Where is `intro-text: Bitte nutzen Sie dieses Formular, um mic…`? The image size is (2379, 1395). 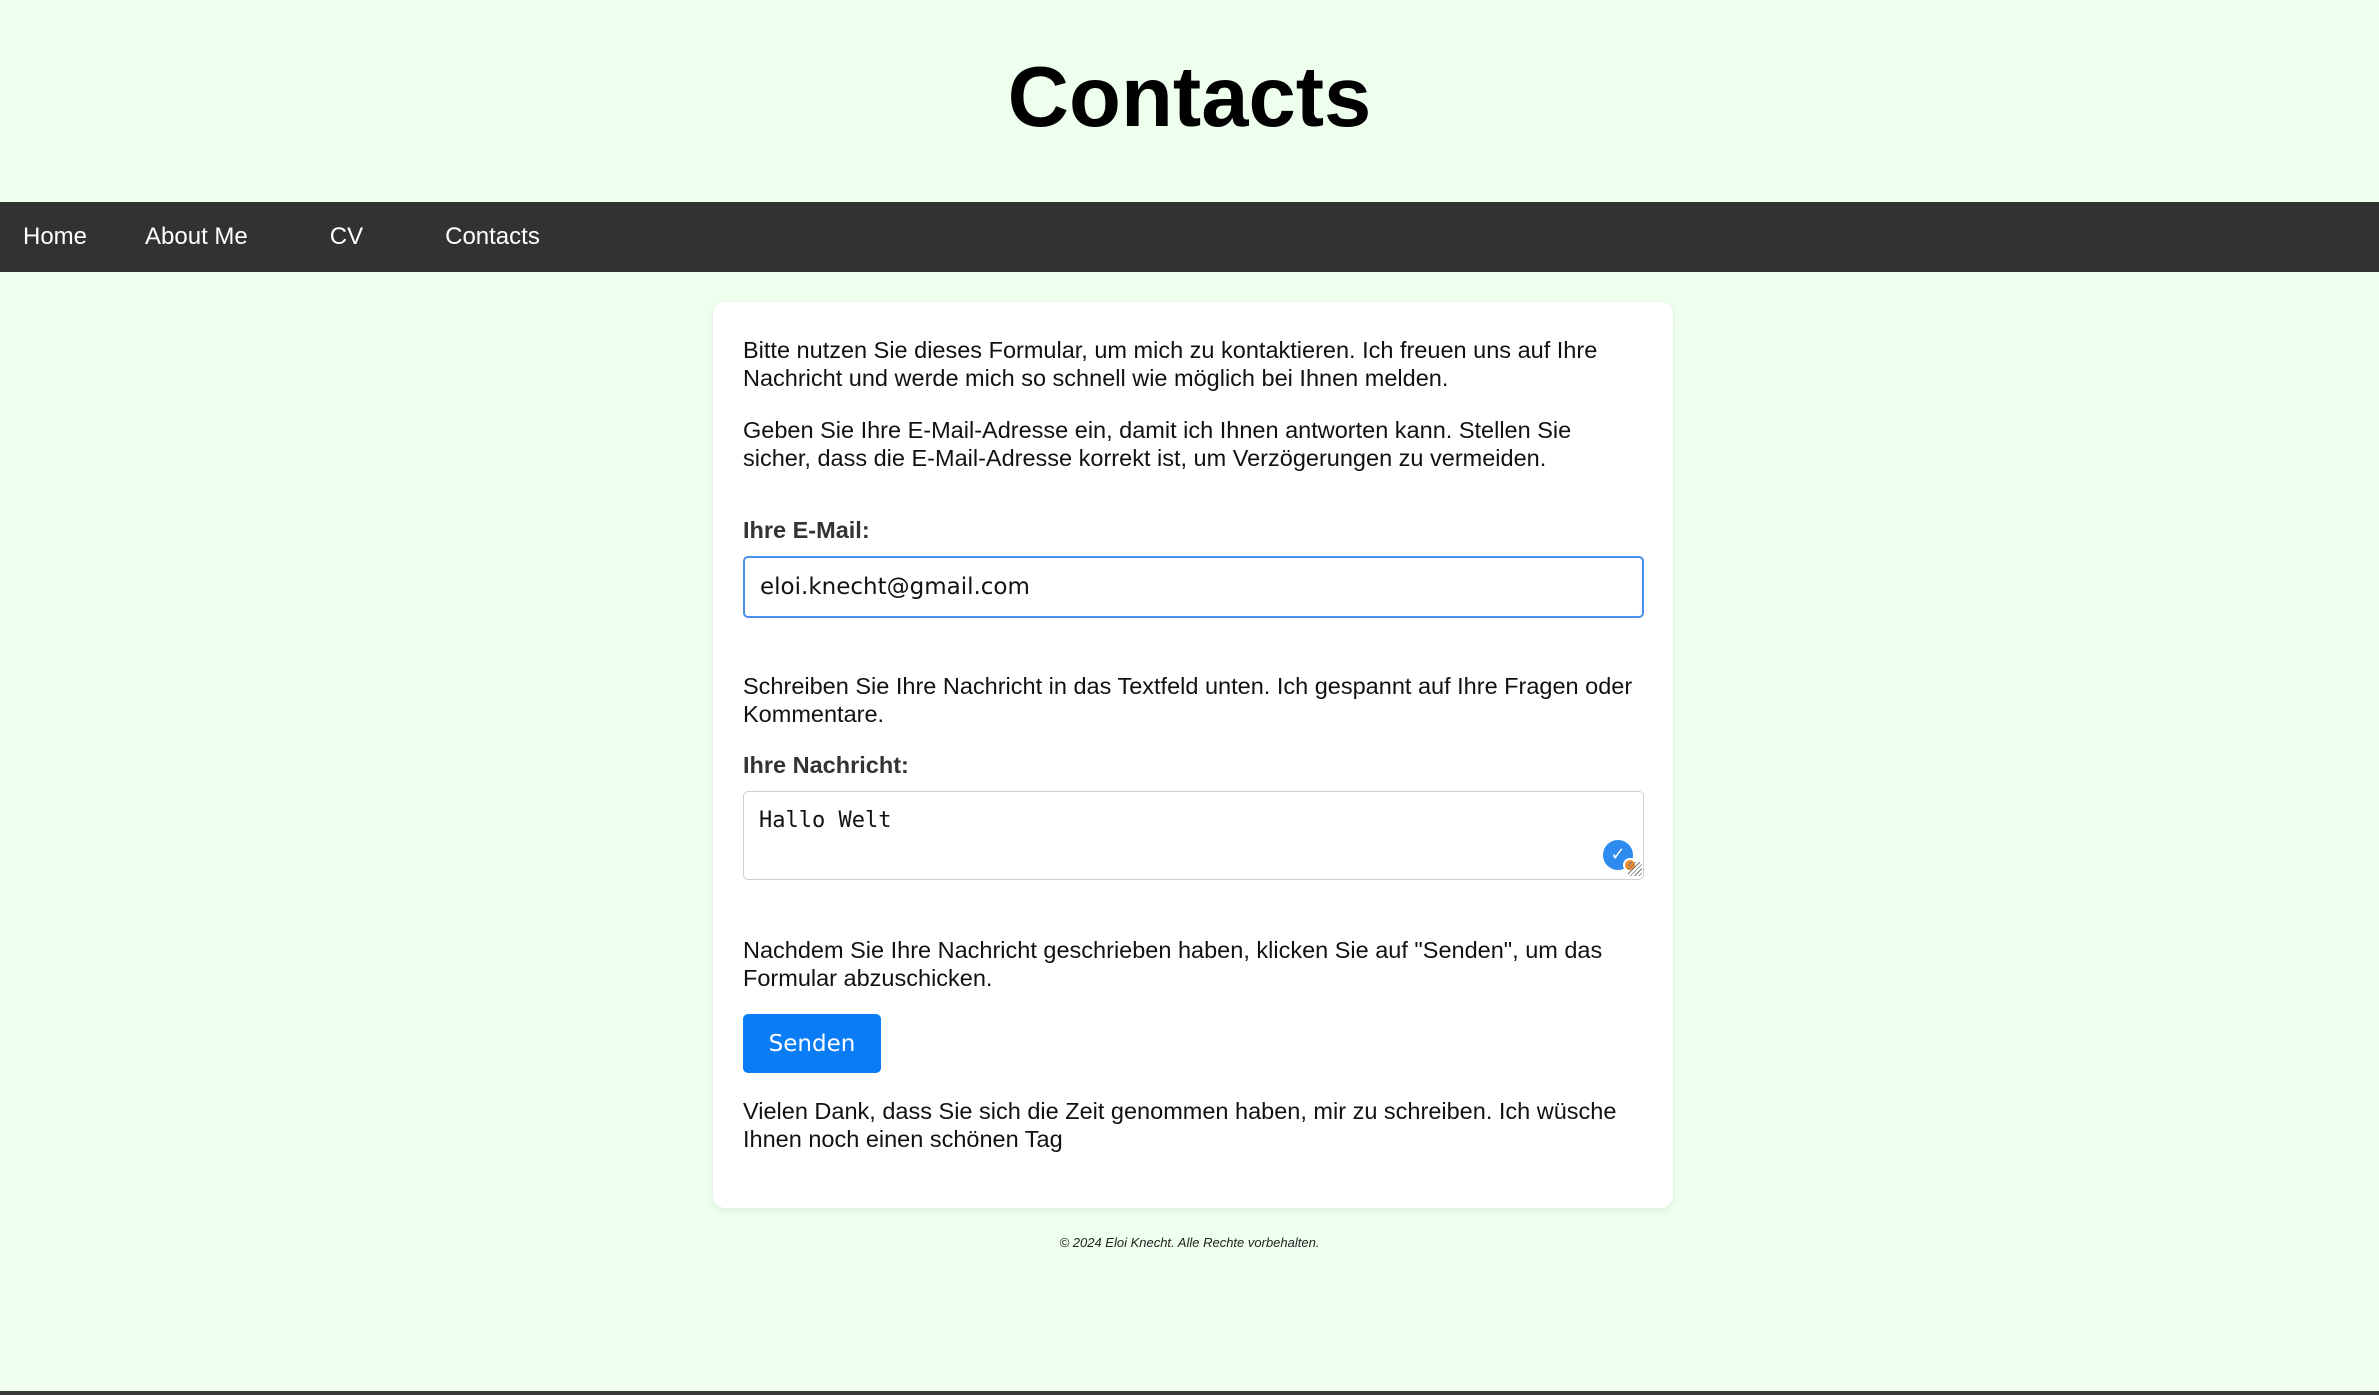 intro-text: Bitte nutzen Sie dieses Formular, um mic… is located at coordinates (1170, 364).